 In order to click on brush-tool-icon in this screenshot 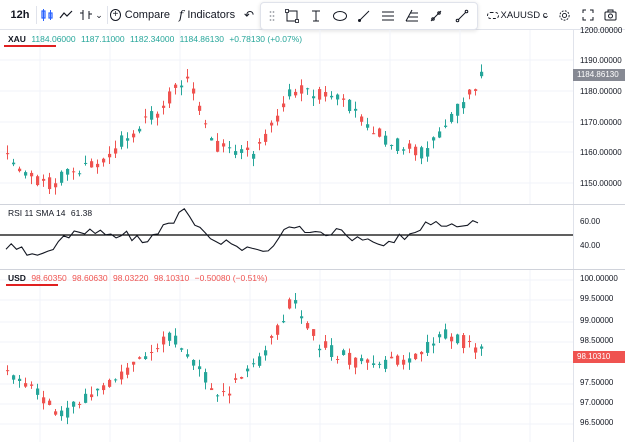, I will do `click(364, 16)`.